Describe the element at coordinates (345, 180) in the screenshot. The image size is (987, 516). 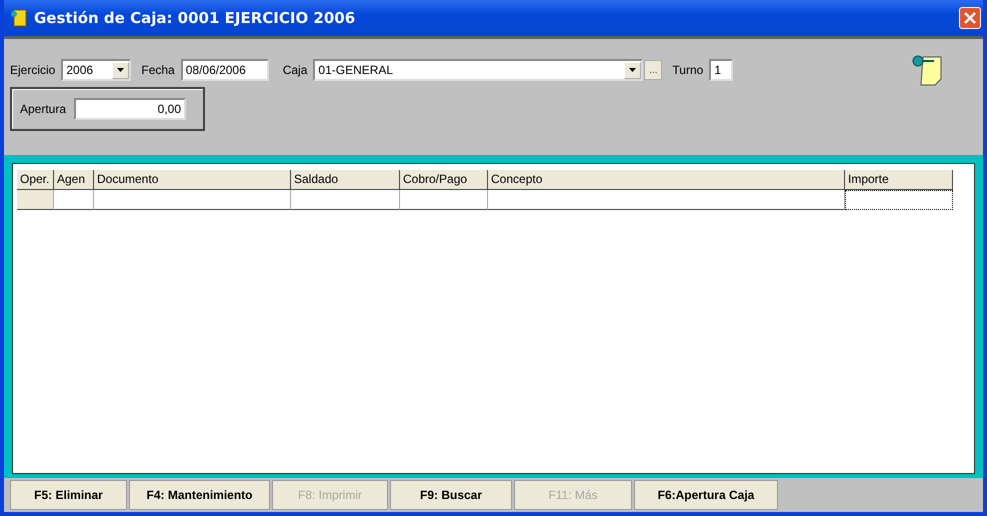
I see `column-header: Saldado` at that location.